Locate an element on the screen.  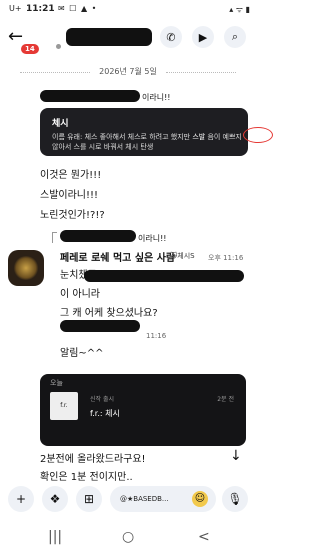
quoted-text-circled: 스발 is located at coordinates (199, 137).